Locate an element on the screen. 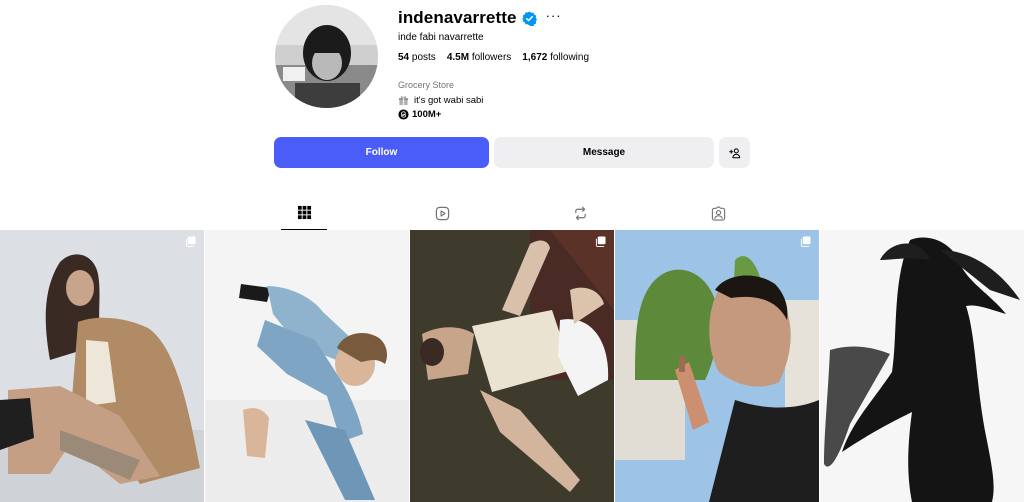  threads-count: 100M+ is located at coordinates (427, 114).